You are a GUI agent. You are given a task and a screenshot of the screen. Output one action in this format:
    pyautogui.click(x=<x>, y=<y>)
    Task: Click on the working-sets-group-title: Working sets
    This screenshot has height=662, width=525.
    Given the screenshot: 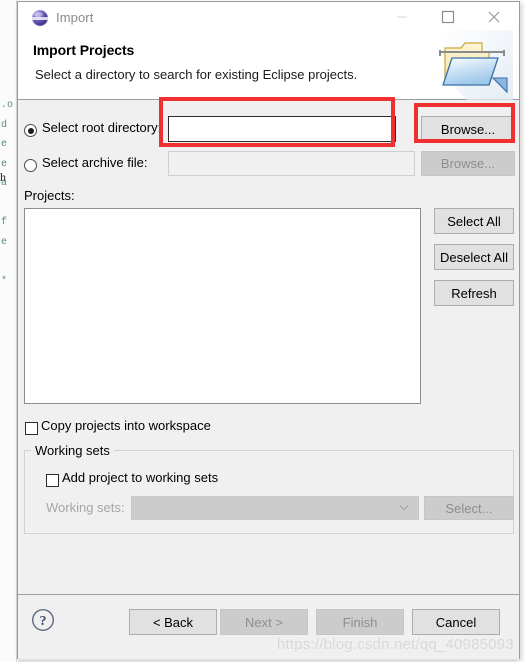 What is the action you would take?
    pyautogui.click(x=72, y=450)
    